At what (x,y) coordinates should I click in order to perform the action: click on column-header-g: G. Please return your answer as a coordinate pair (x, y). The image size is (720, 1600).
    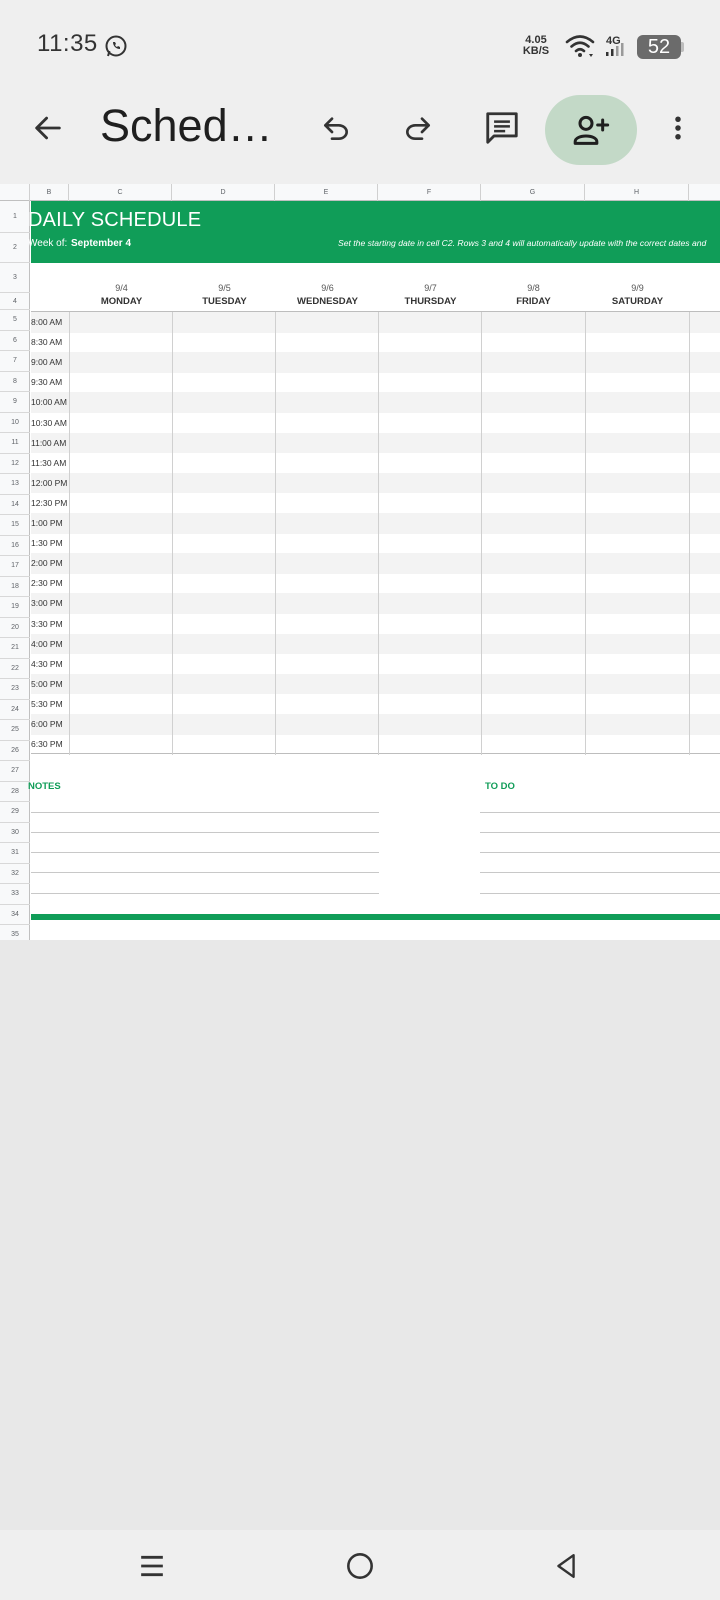
    Looking at the image, I should click on (533, 192).